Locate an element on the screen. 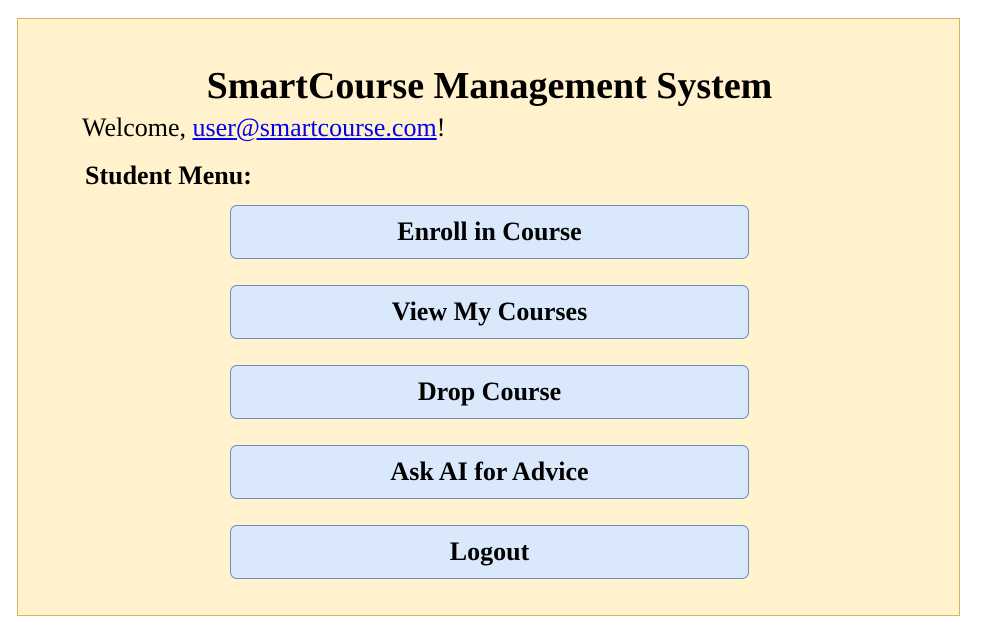  enroll-in-course-button: Enroll in Course is located at coordinates (489, 232).